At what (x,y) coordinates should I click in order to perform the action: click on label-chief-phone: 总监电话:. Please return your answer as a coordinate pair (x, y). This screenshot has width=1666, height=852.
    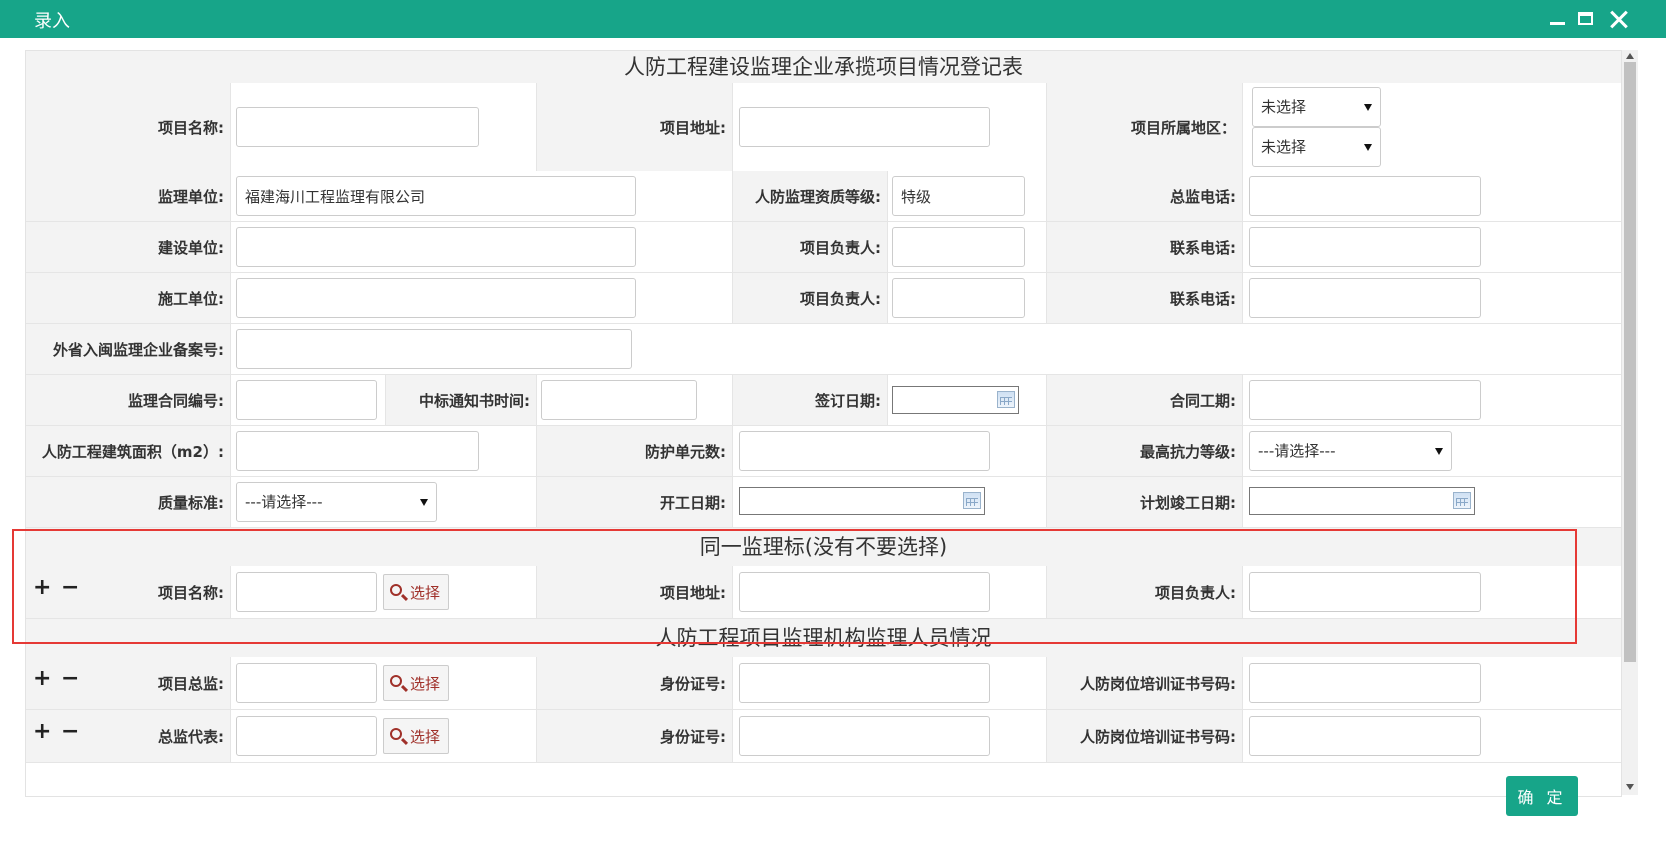
    Looking at the image, I should click on (1145, 196).